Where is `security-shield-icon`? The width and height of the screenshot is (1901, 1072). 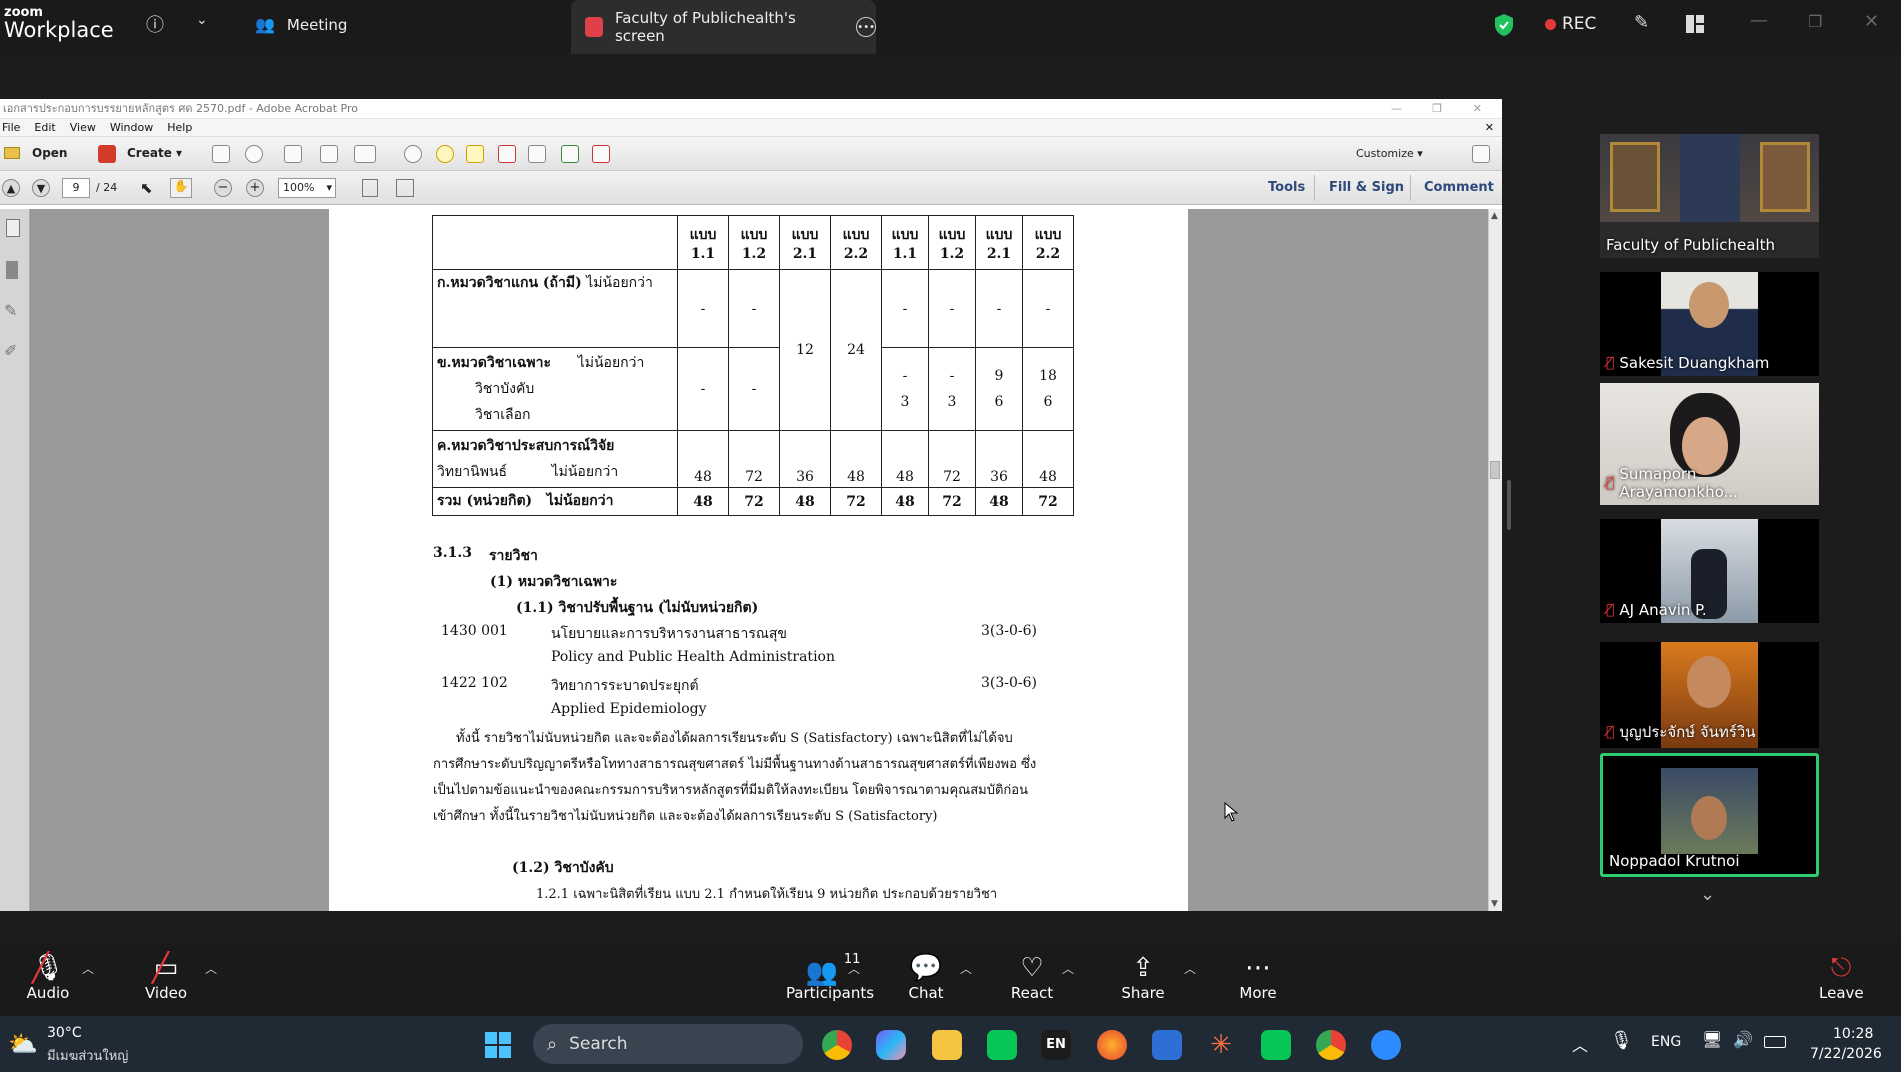
security-shield-icon is located at coordinates (1504, 25).